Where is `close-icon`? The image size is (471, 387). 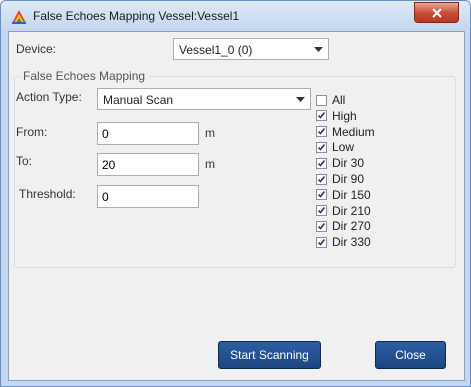 close-icon is located at coordinates (436, 12).